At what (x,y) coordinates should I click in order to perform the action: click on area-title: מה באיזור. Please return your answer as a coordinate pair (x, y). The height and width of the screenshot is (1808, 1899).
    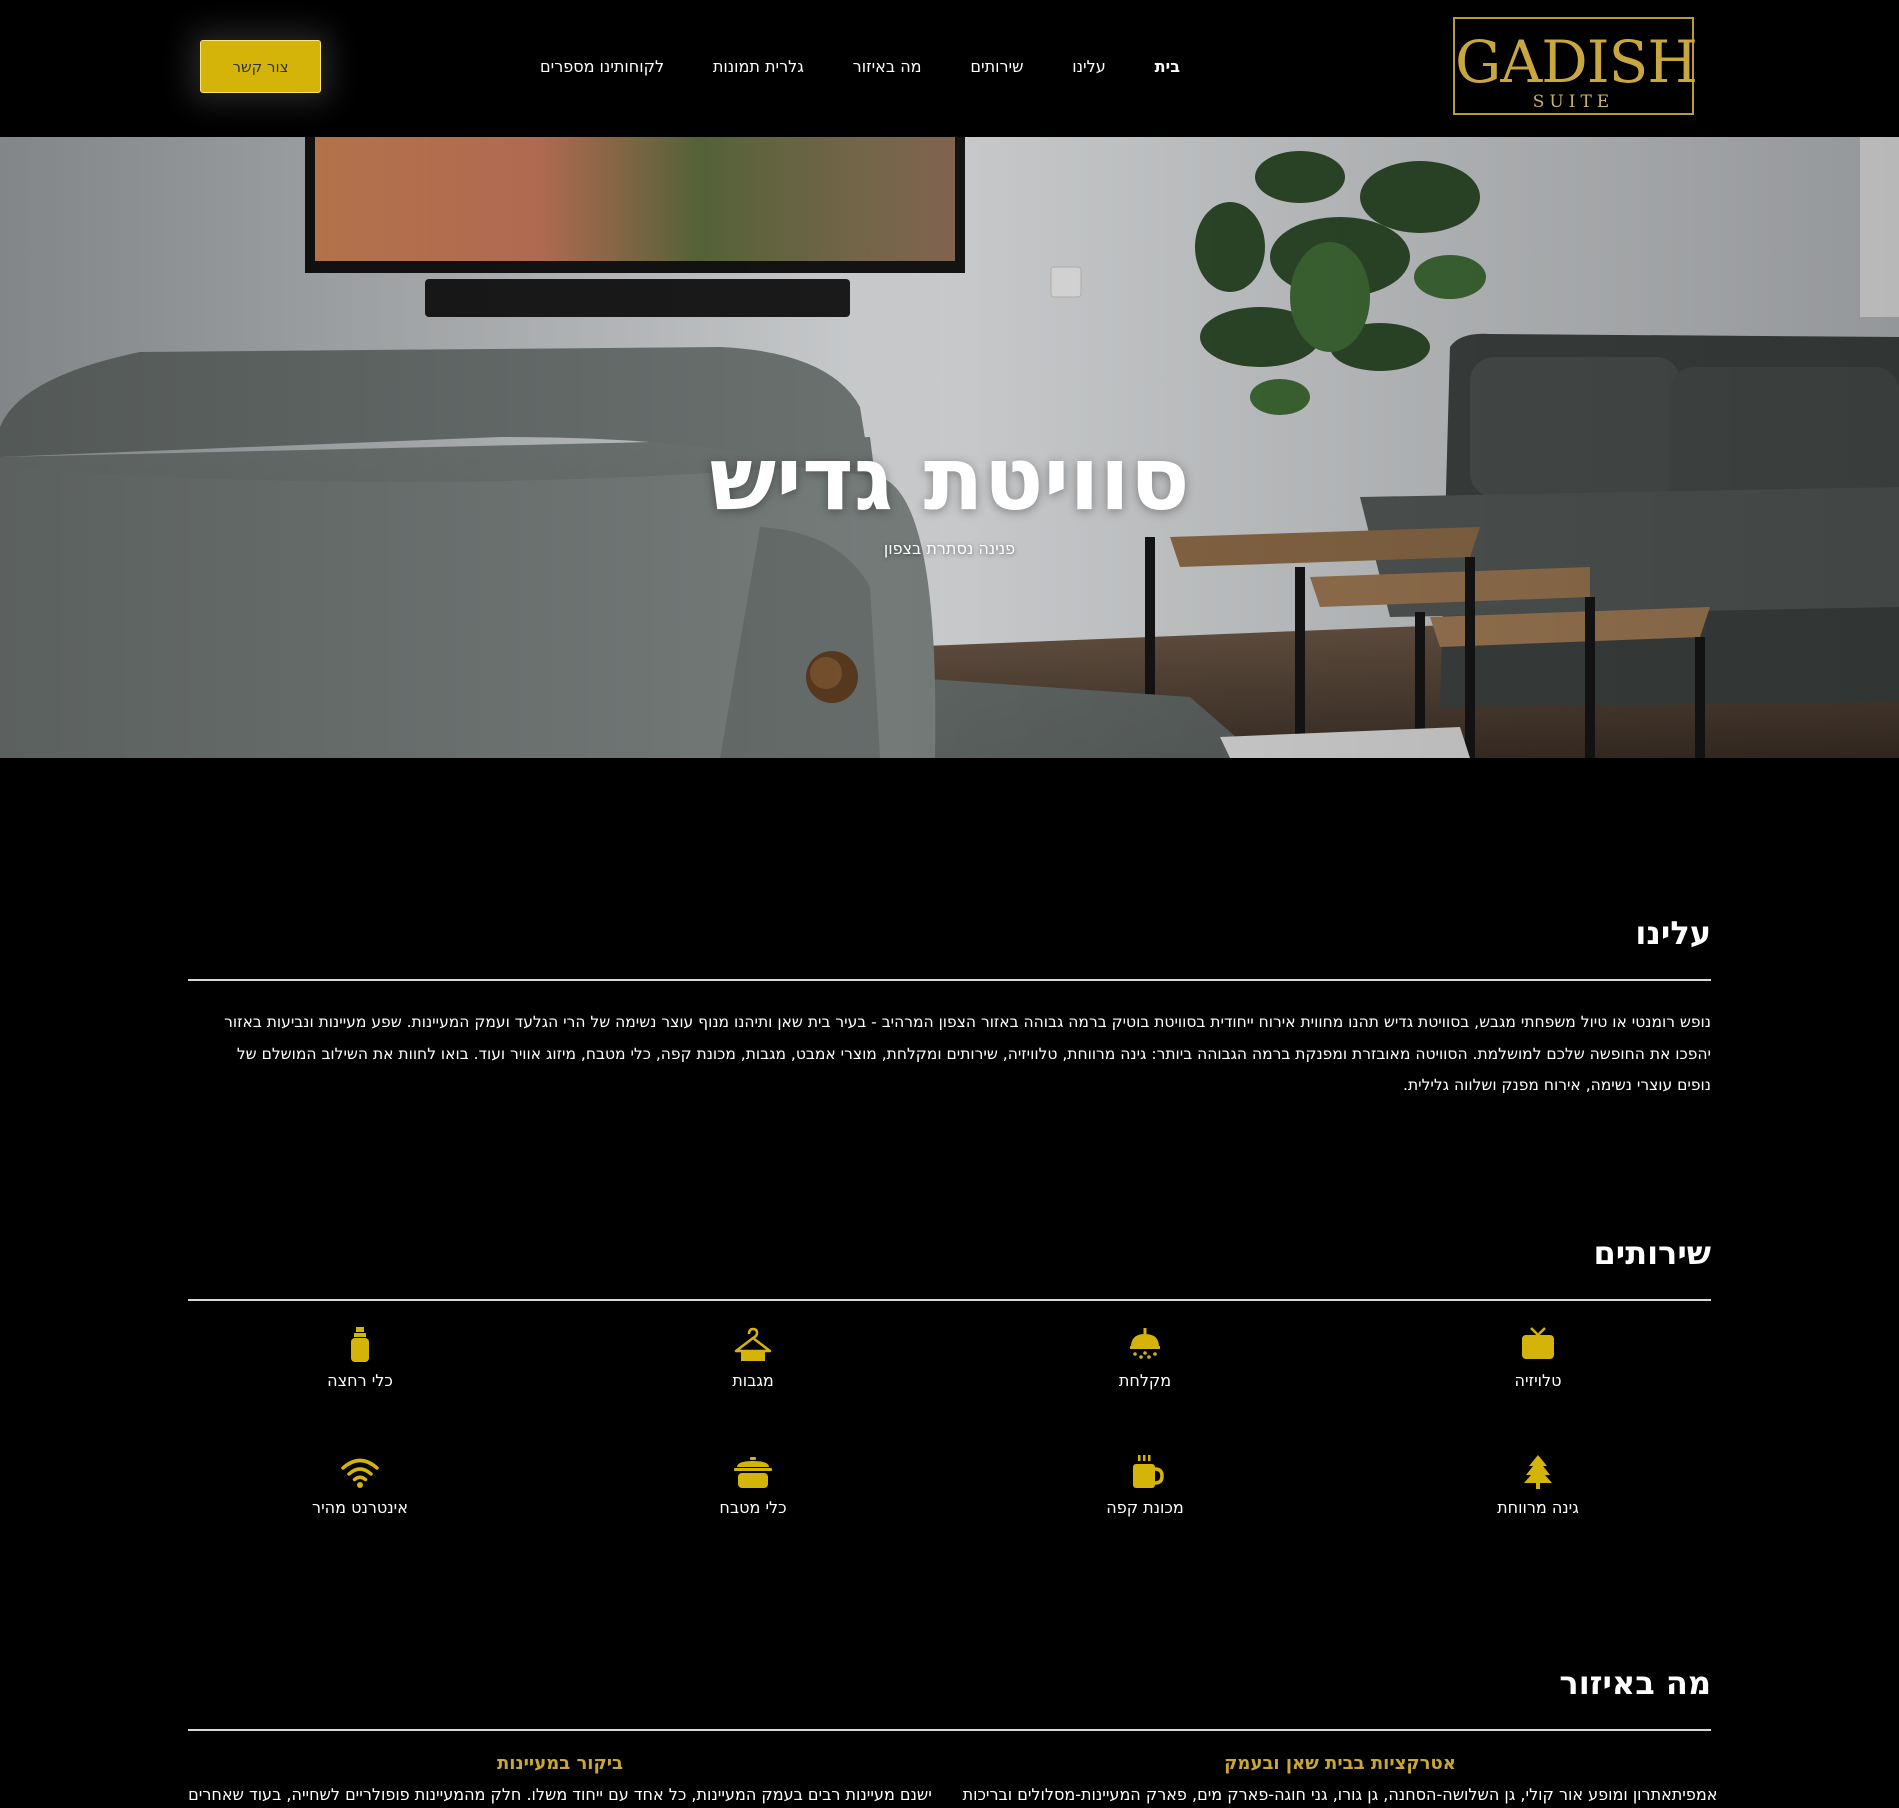
    Looking at the image, I should click on (1635, 1683).